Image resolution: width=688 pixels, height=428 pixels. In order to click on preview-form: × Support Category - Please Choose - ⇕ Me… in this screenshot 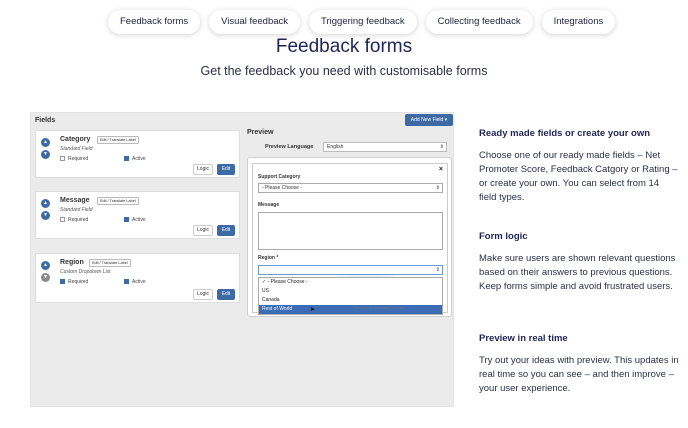, I will do `click(350, 239)`.